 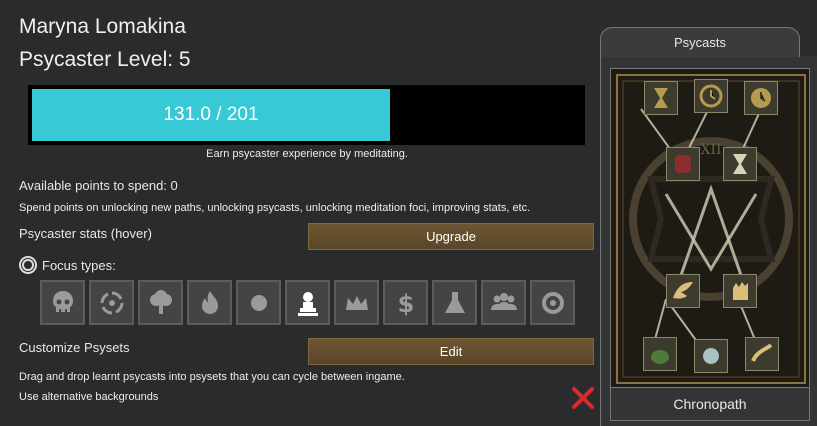 I want to click on focus-people-button, so click(x=503, y=302).